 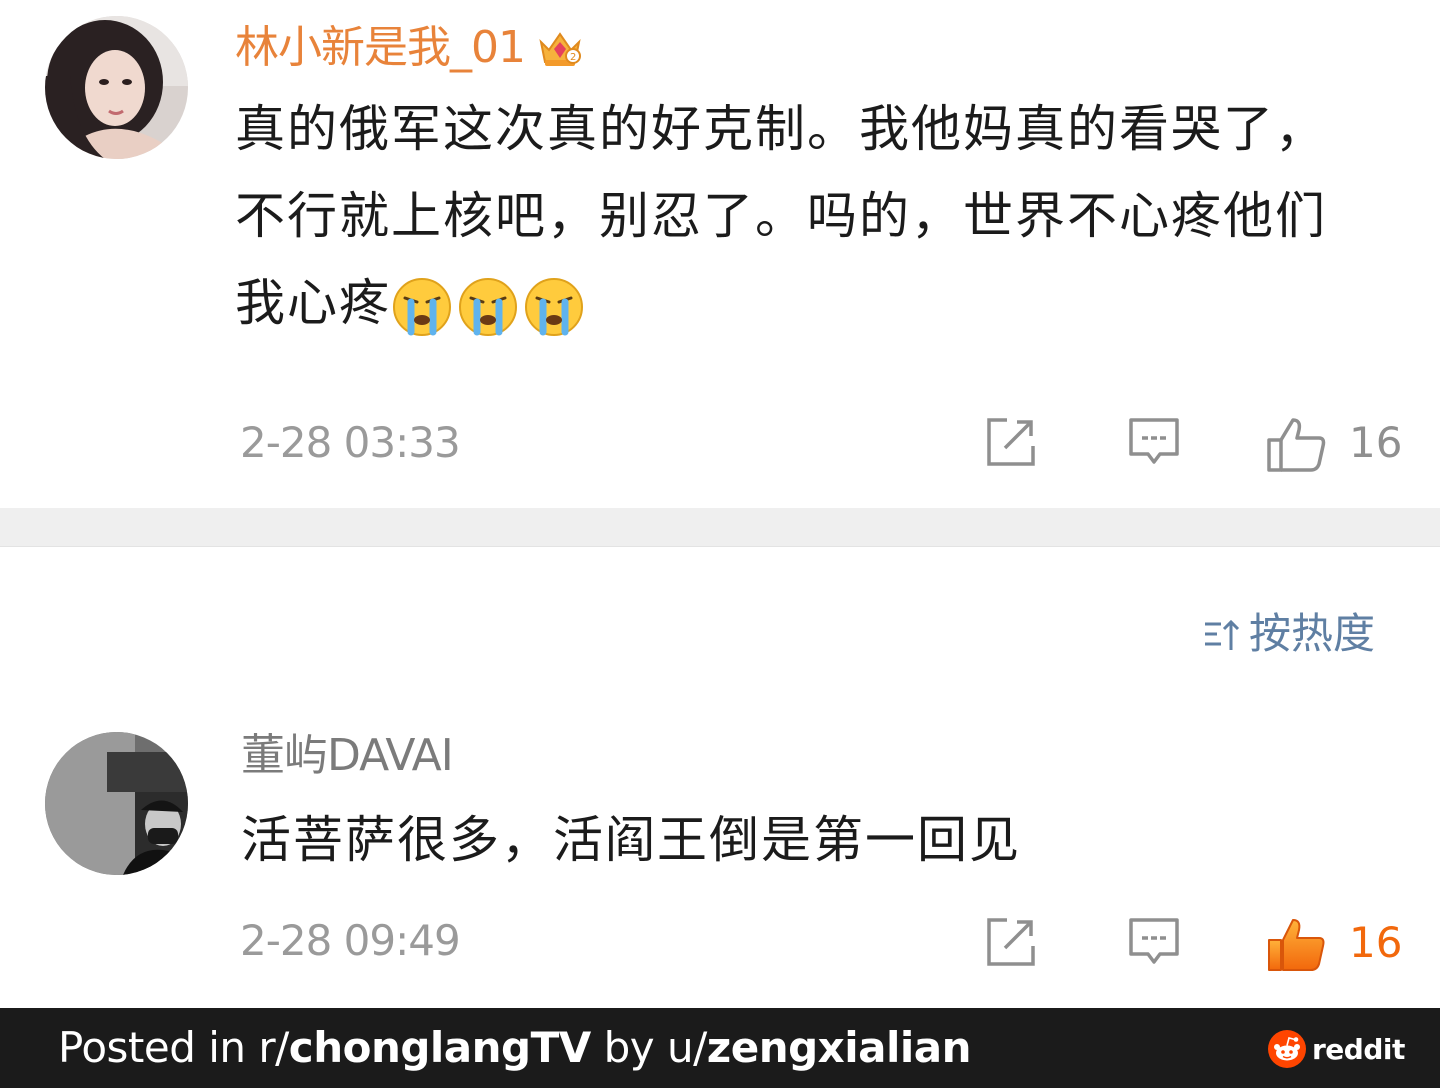 I want to click on comment-text: 活菩萨很多，活阎王倒是第一回见, so click(x=631, y=840).